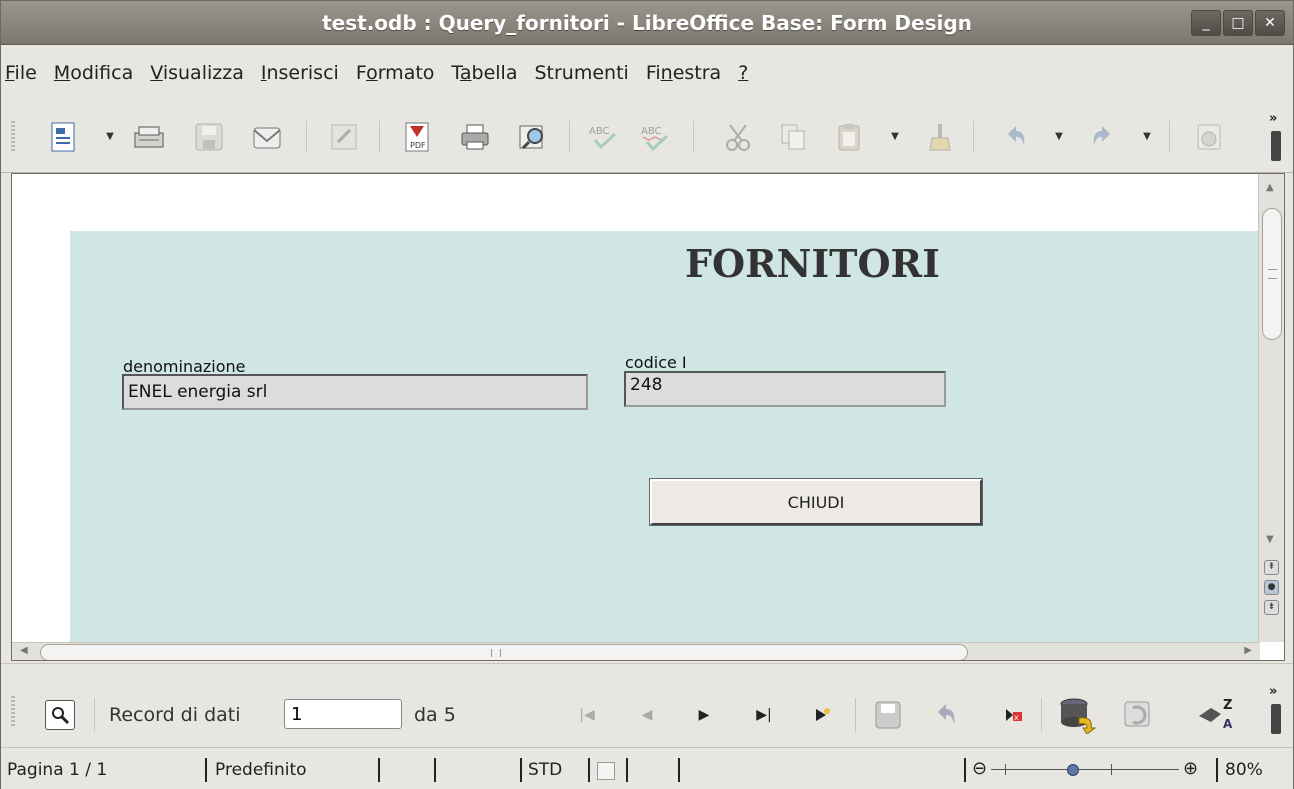 The width and height of the screenshot is (1294, 789). I want to click on form-navigation-toolbar: Record di dati 1 da 5 |◀ ◀ ▶ ▶| x ZA », so click(647, 704).